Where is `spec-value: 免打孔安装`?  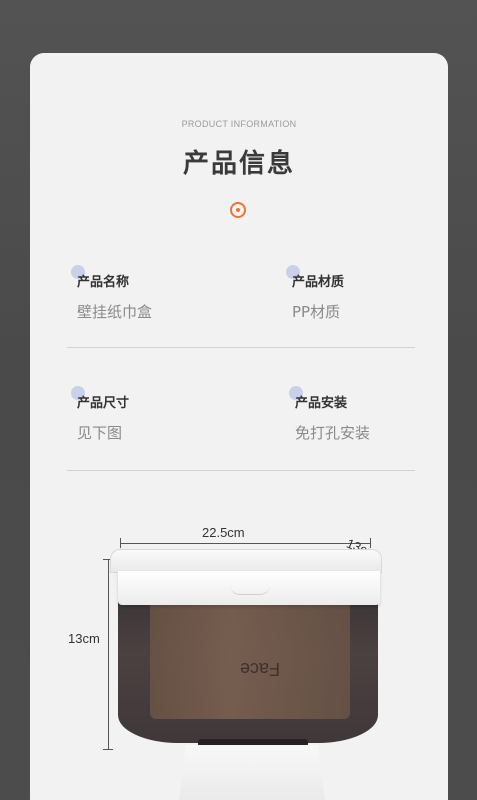 spec-value: 免打孔安装 is located at coordinates (333, 433).